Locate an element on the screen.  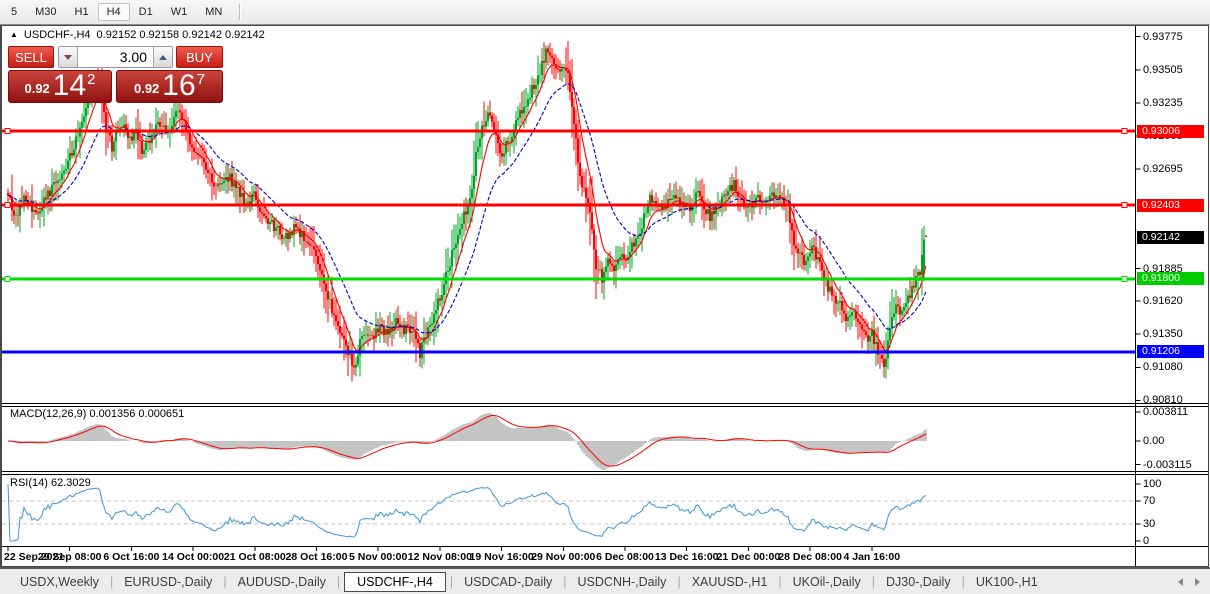
timeframe-toolbar: 5 M30 H1 H4 D1 W1 MN is located at coordinates (605, 12).